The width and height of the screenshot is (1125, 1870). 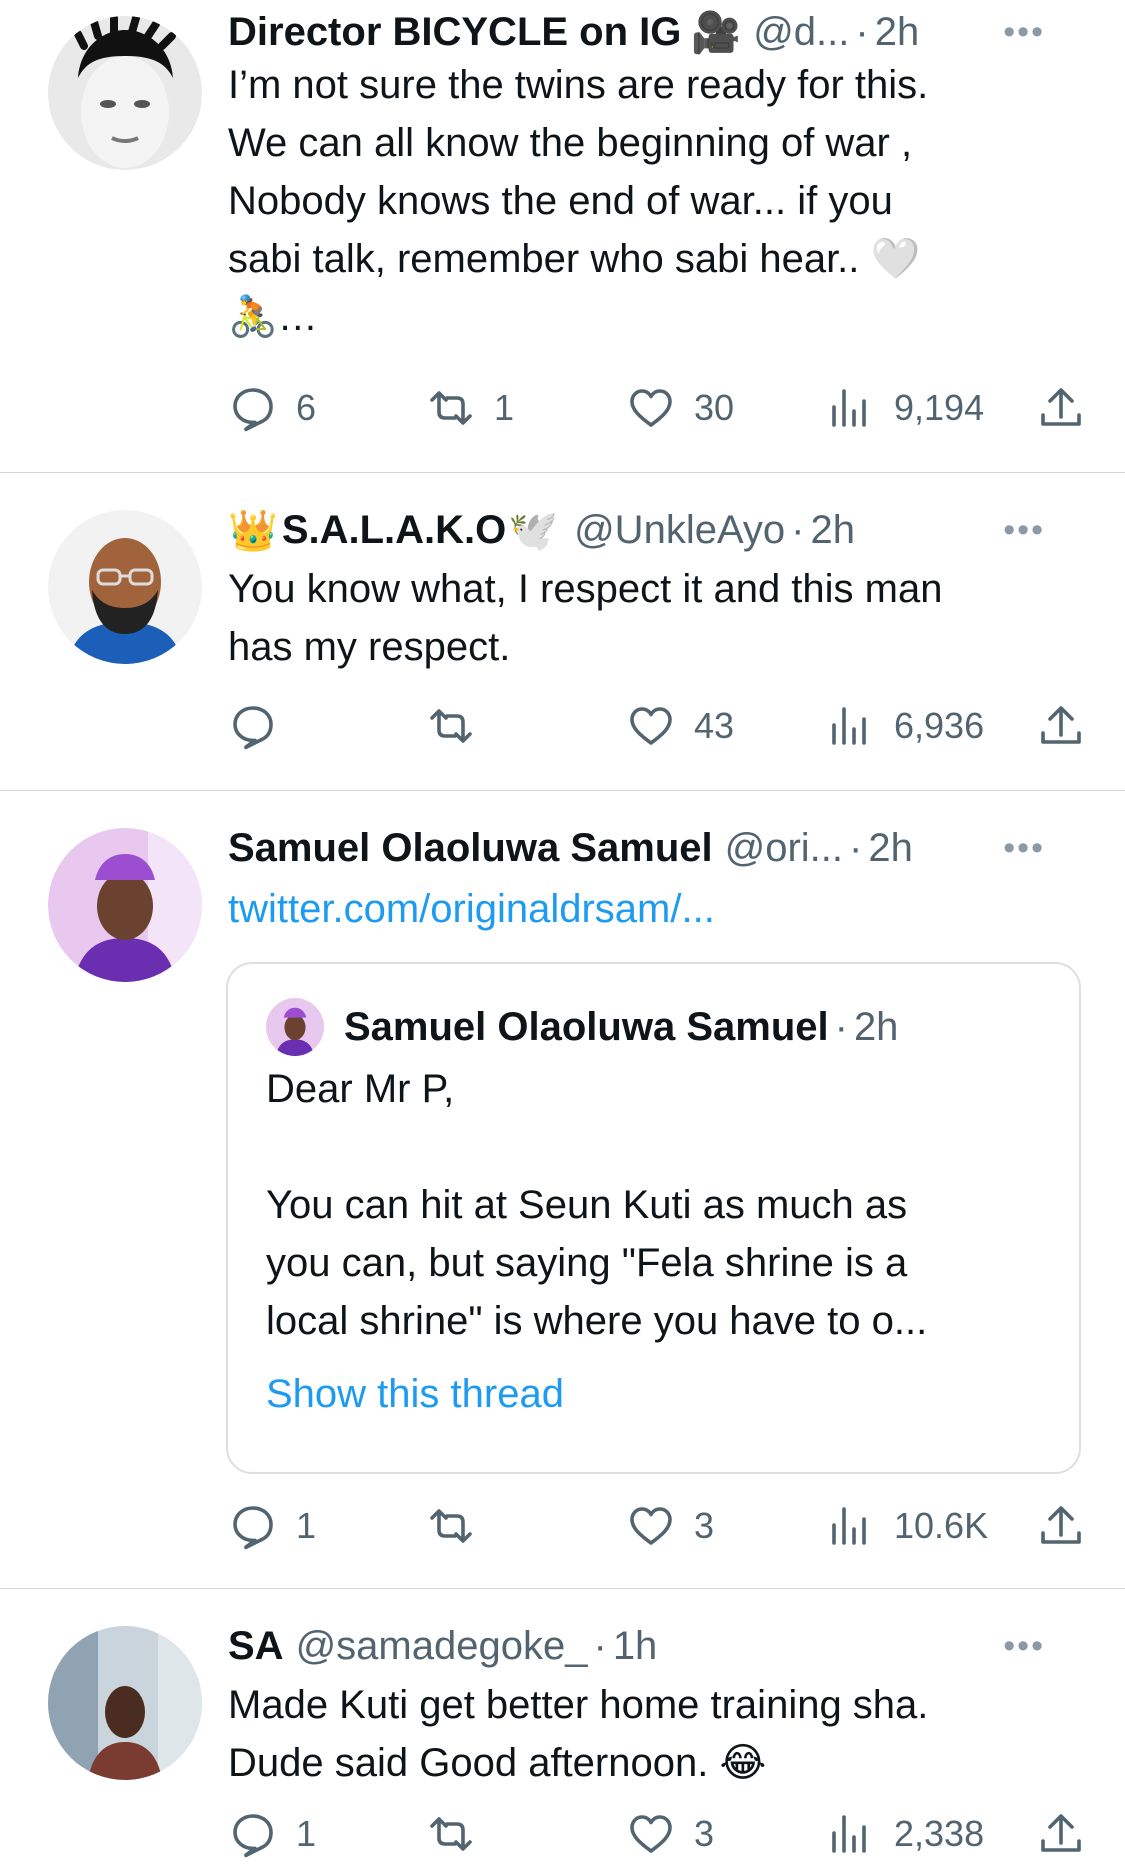 What do you see at coordinates (504, 407) in the screenshot?
I see `retweet-count: 1` at bounding box center [504, 407].